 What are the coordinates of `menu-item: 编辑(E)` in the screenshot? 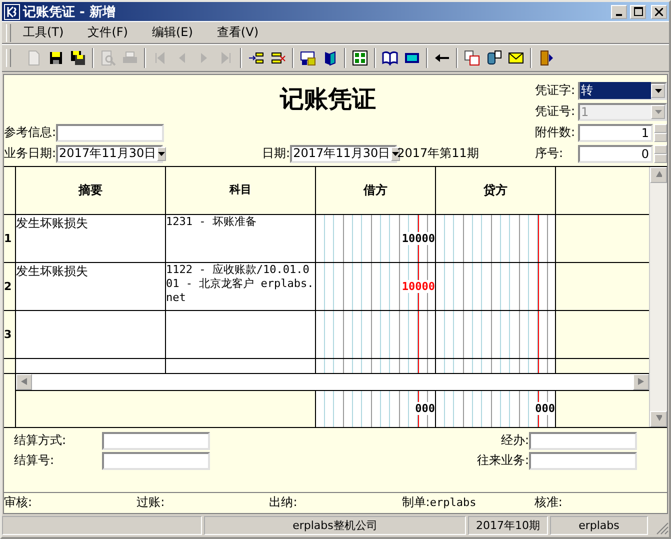 It's located at (178, 33).